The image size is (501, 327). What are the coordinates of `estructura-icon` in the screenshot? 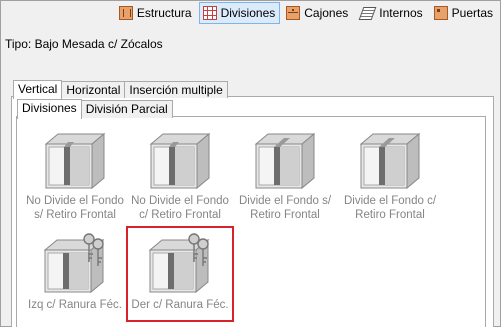 It's located at (125, 13).